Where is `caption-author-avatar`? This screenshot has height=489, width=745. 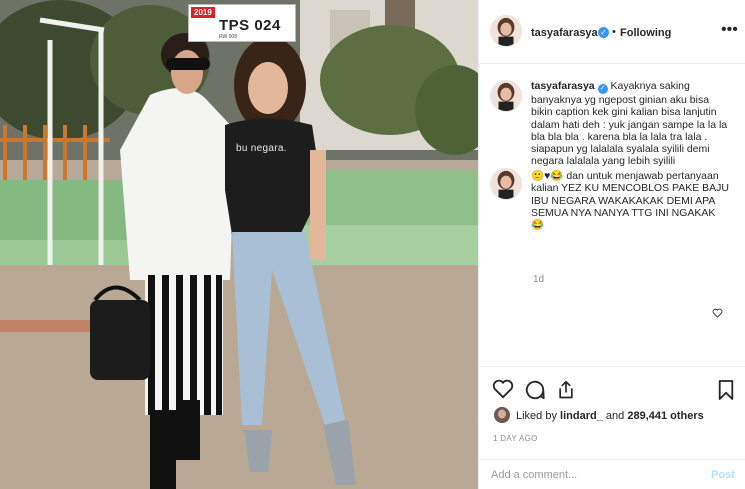
caption-author-avatar is located at coordinates (506, 96).